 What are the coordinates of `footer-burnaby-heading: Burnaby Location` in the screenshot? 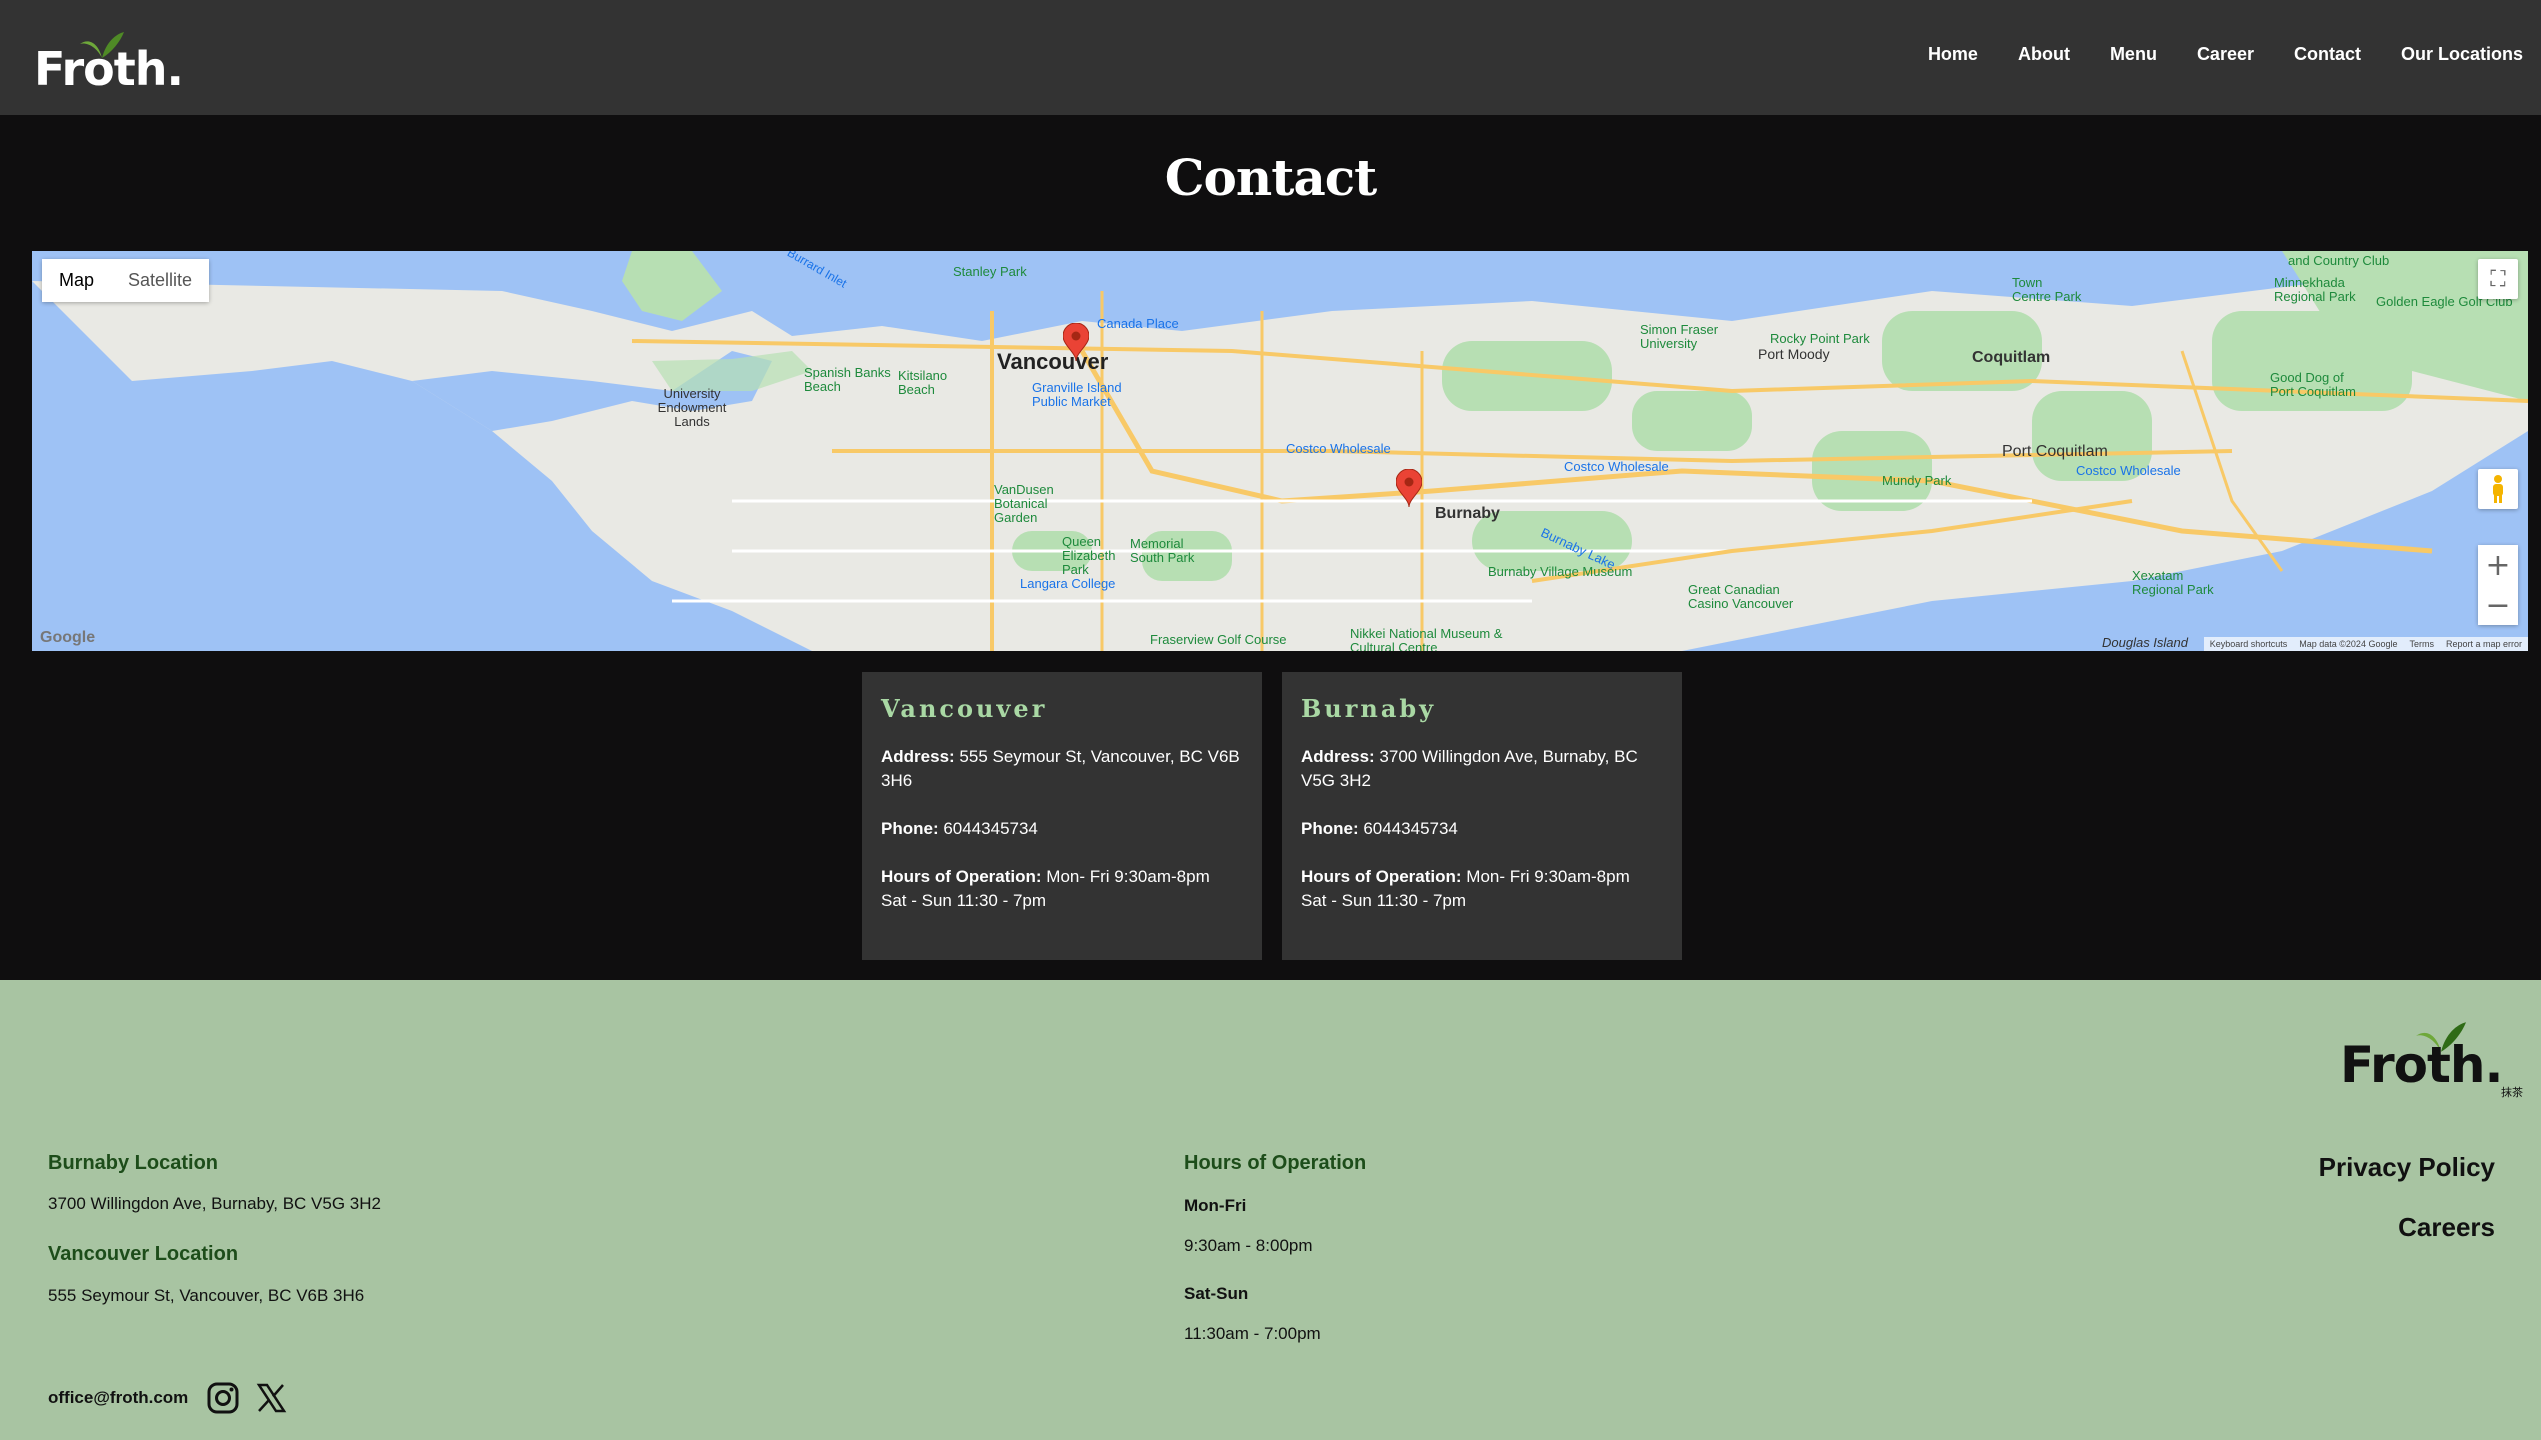 It's located at (133, 1163).